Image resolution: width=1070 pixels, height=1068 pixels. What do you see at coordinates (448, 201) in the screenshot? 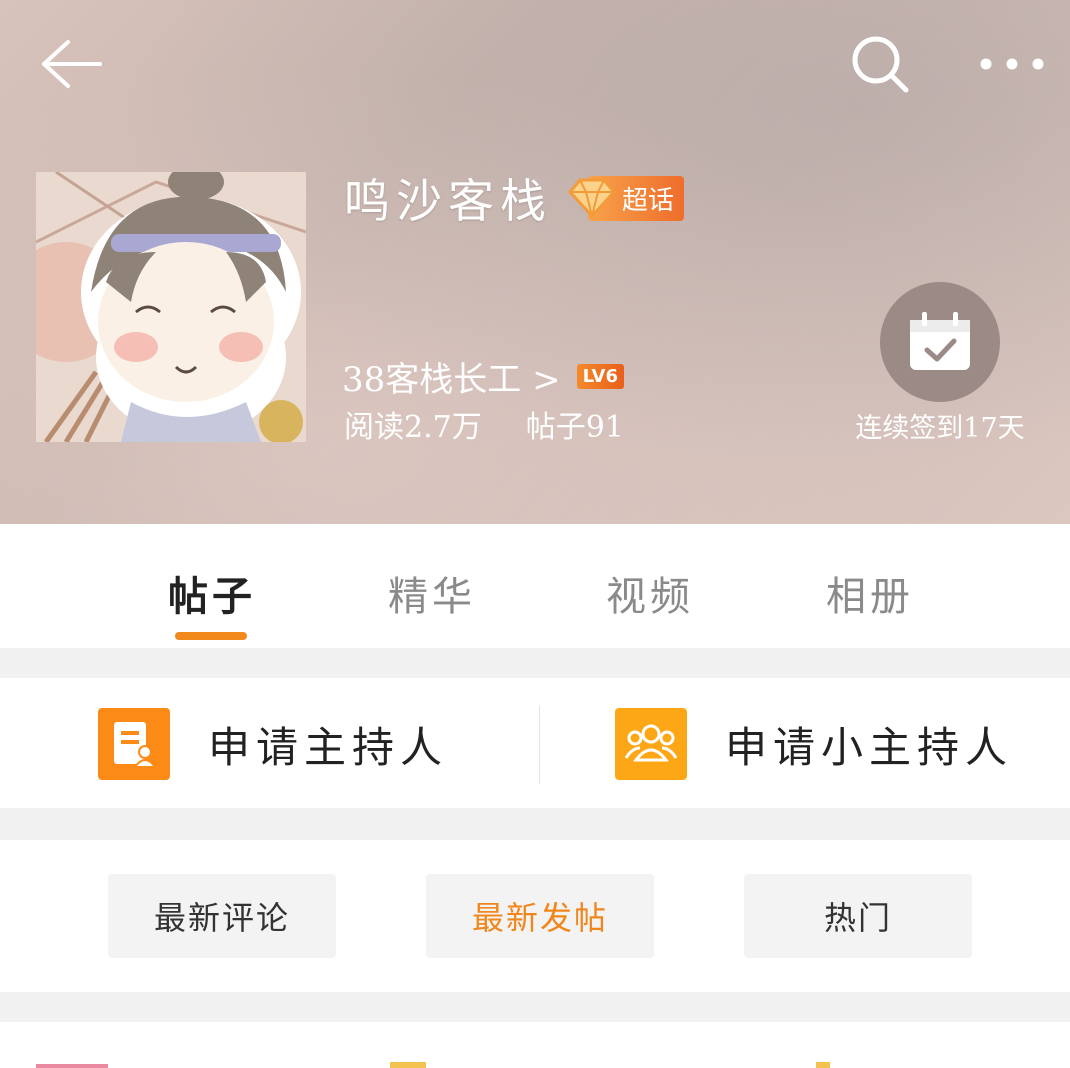
I see `topic-title: 鸣沙客栈` at bounding box center [448, 201].